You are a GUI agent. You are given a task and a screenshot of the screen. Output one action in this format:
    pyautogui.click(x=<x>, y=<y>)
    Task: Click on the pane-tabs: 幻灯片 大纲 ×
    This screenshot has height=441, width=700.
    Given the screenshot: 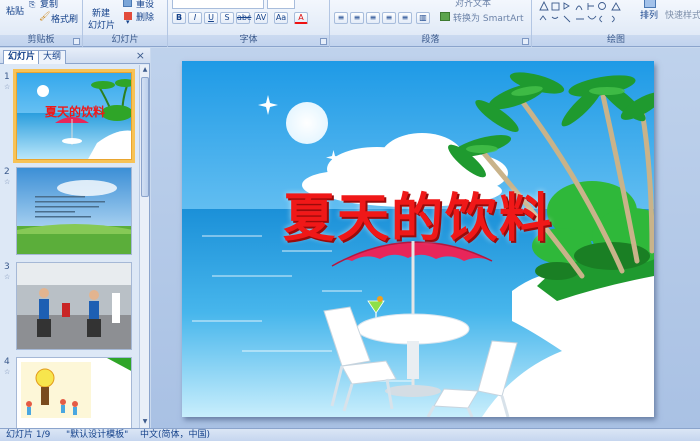 What is the action you would take?
    pyautogui.click(x=75, y=56)
    